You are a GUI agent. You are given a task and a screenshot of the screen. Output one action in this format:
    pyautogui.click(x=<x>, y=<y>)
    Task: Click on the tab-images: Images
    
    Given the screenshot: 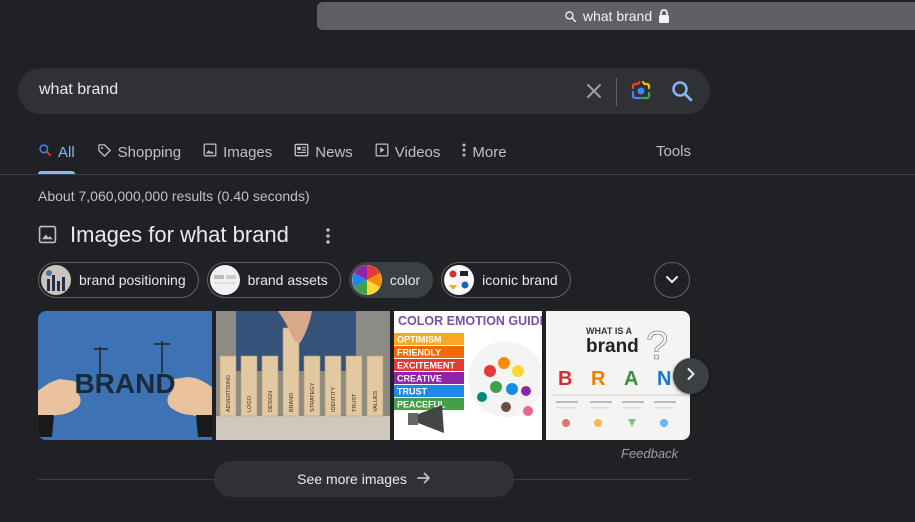 What is the action you would take?
    pyautogui.click(x=237, y=152)
    